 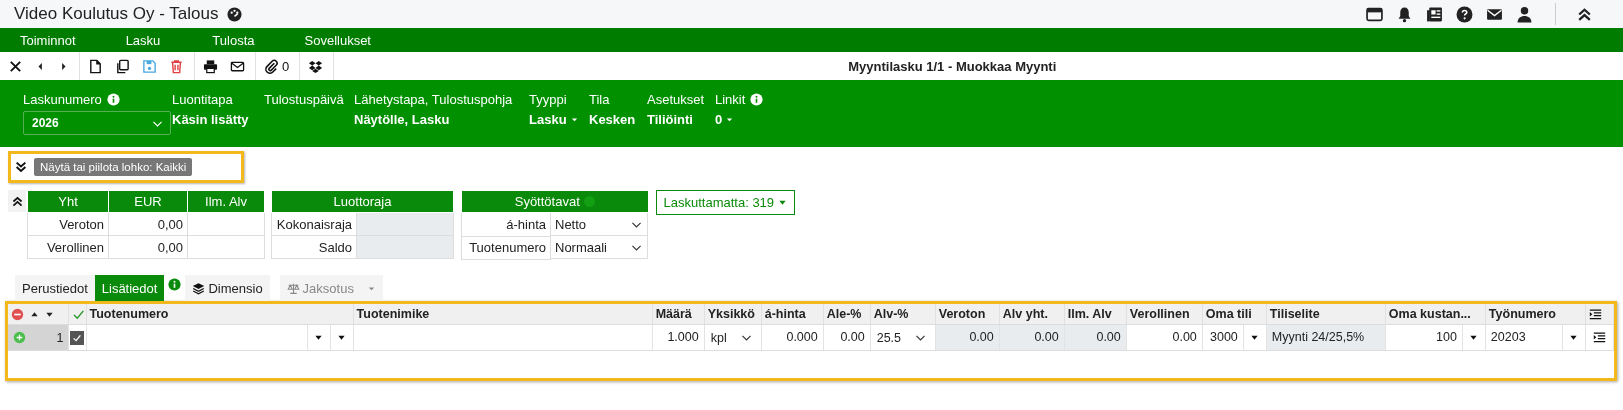 I want to click on field-label: Tila, so click(x=599, y=99).